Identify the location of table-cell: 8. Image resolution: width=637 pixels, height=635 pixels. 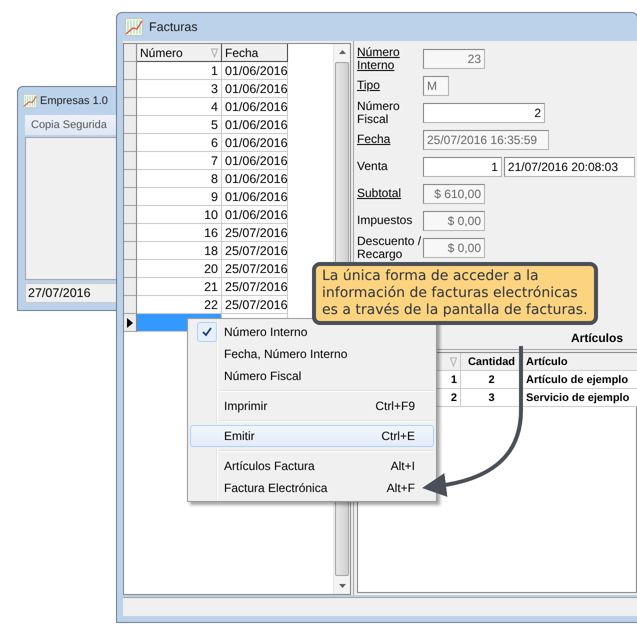
(179, 179).